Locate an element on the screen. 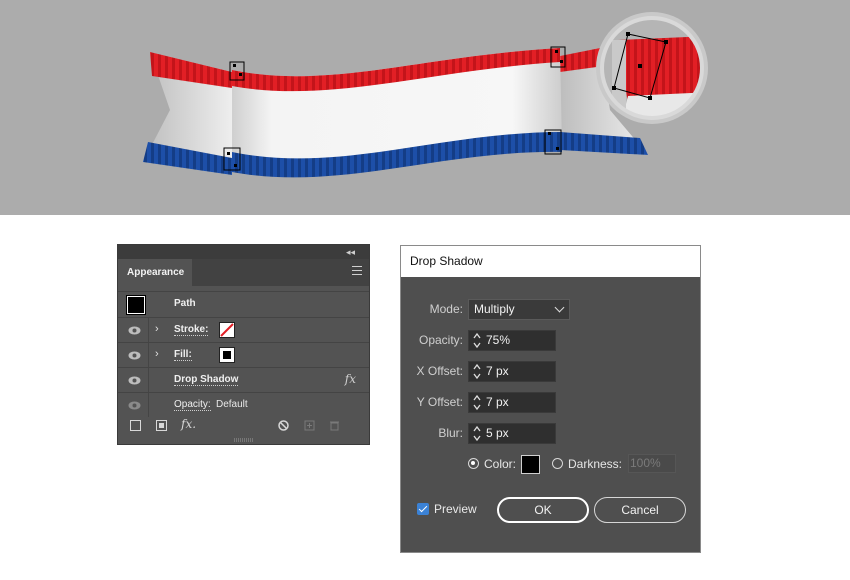 Image resolution: width=850 pixels, height=580 pixels. y-offset-value: 7 px is located at coordinates (497, 402).